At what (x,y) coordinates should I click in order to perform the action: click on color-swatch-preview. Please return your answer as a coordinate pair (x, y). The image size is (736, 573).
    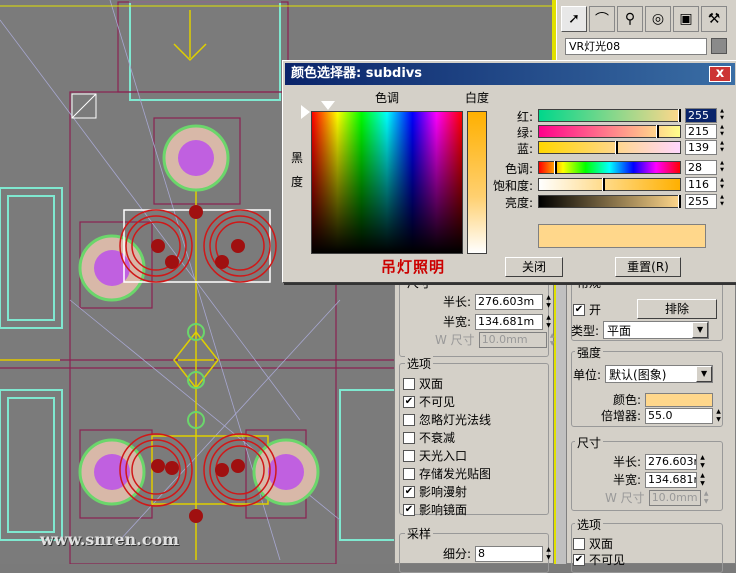
    Looking at the image, I should click on (622, 236).